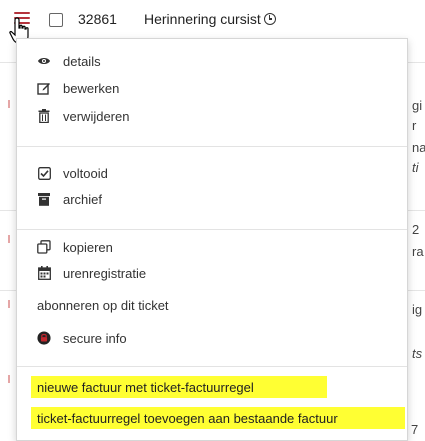 The image size is (425, 441). I want to click on menu-item-kopieren: kopieren, so click(65, 247).